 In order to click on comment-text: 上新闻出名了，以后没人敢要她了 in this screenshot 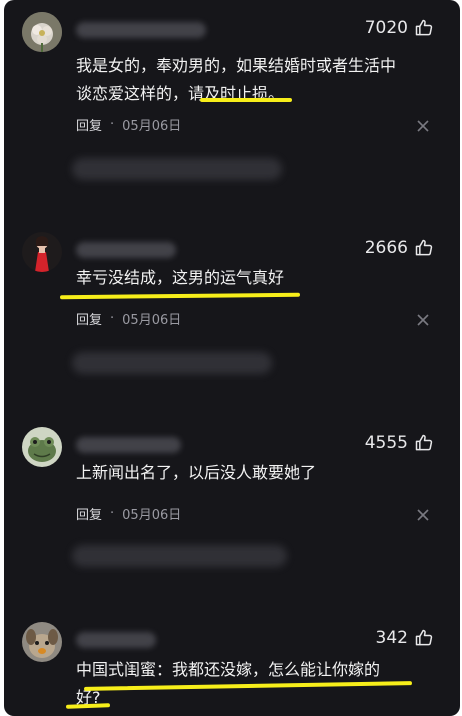, I will do `click(257, 473)`.